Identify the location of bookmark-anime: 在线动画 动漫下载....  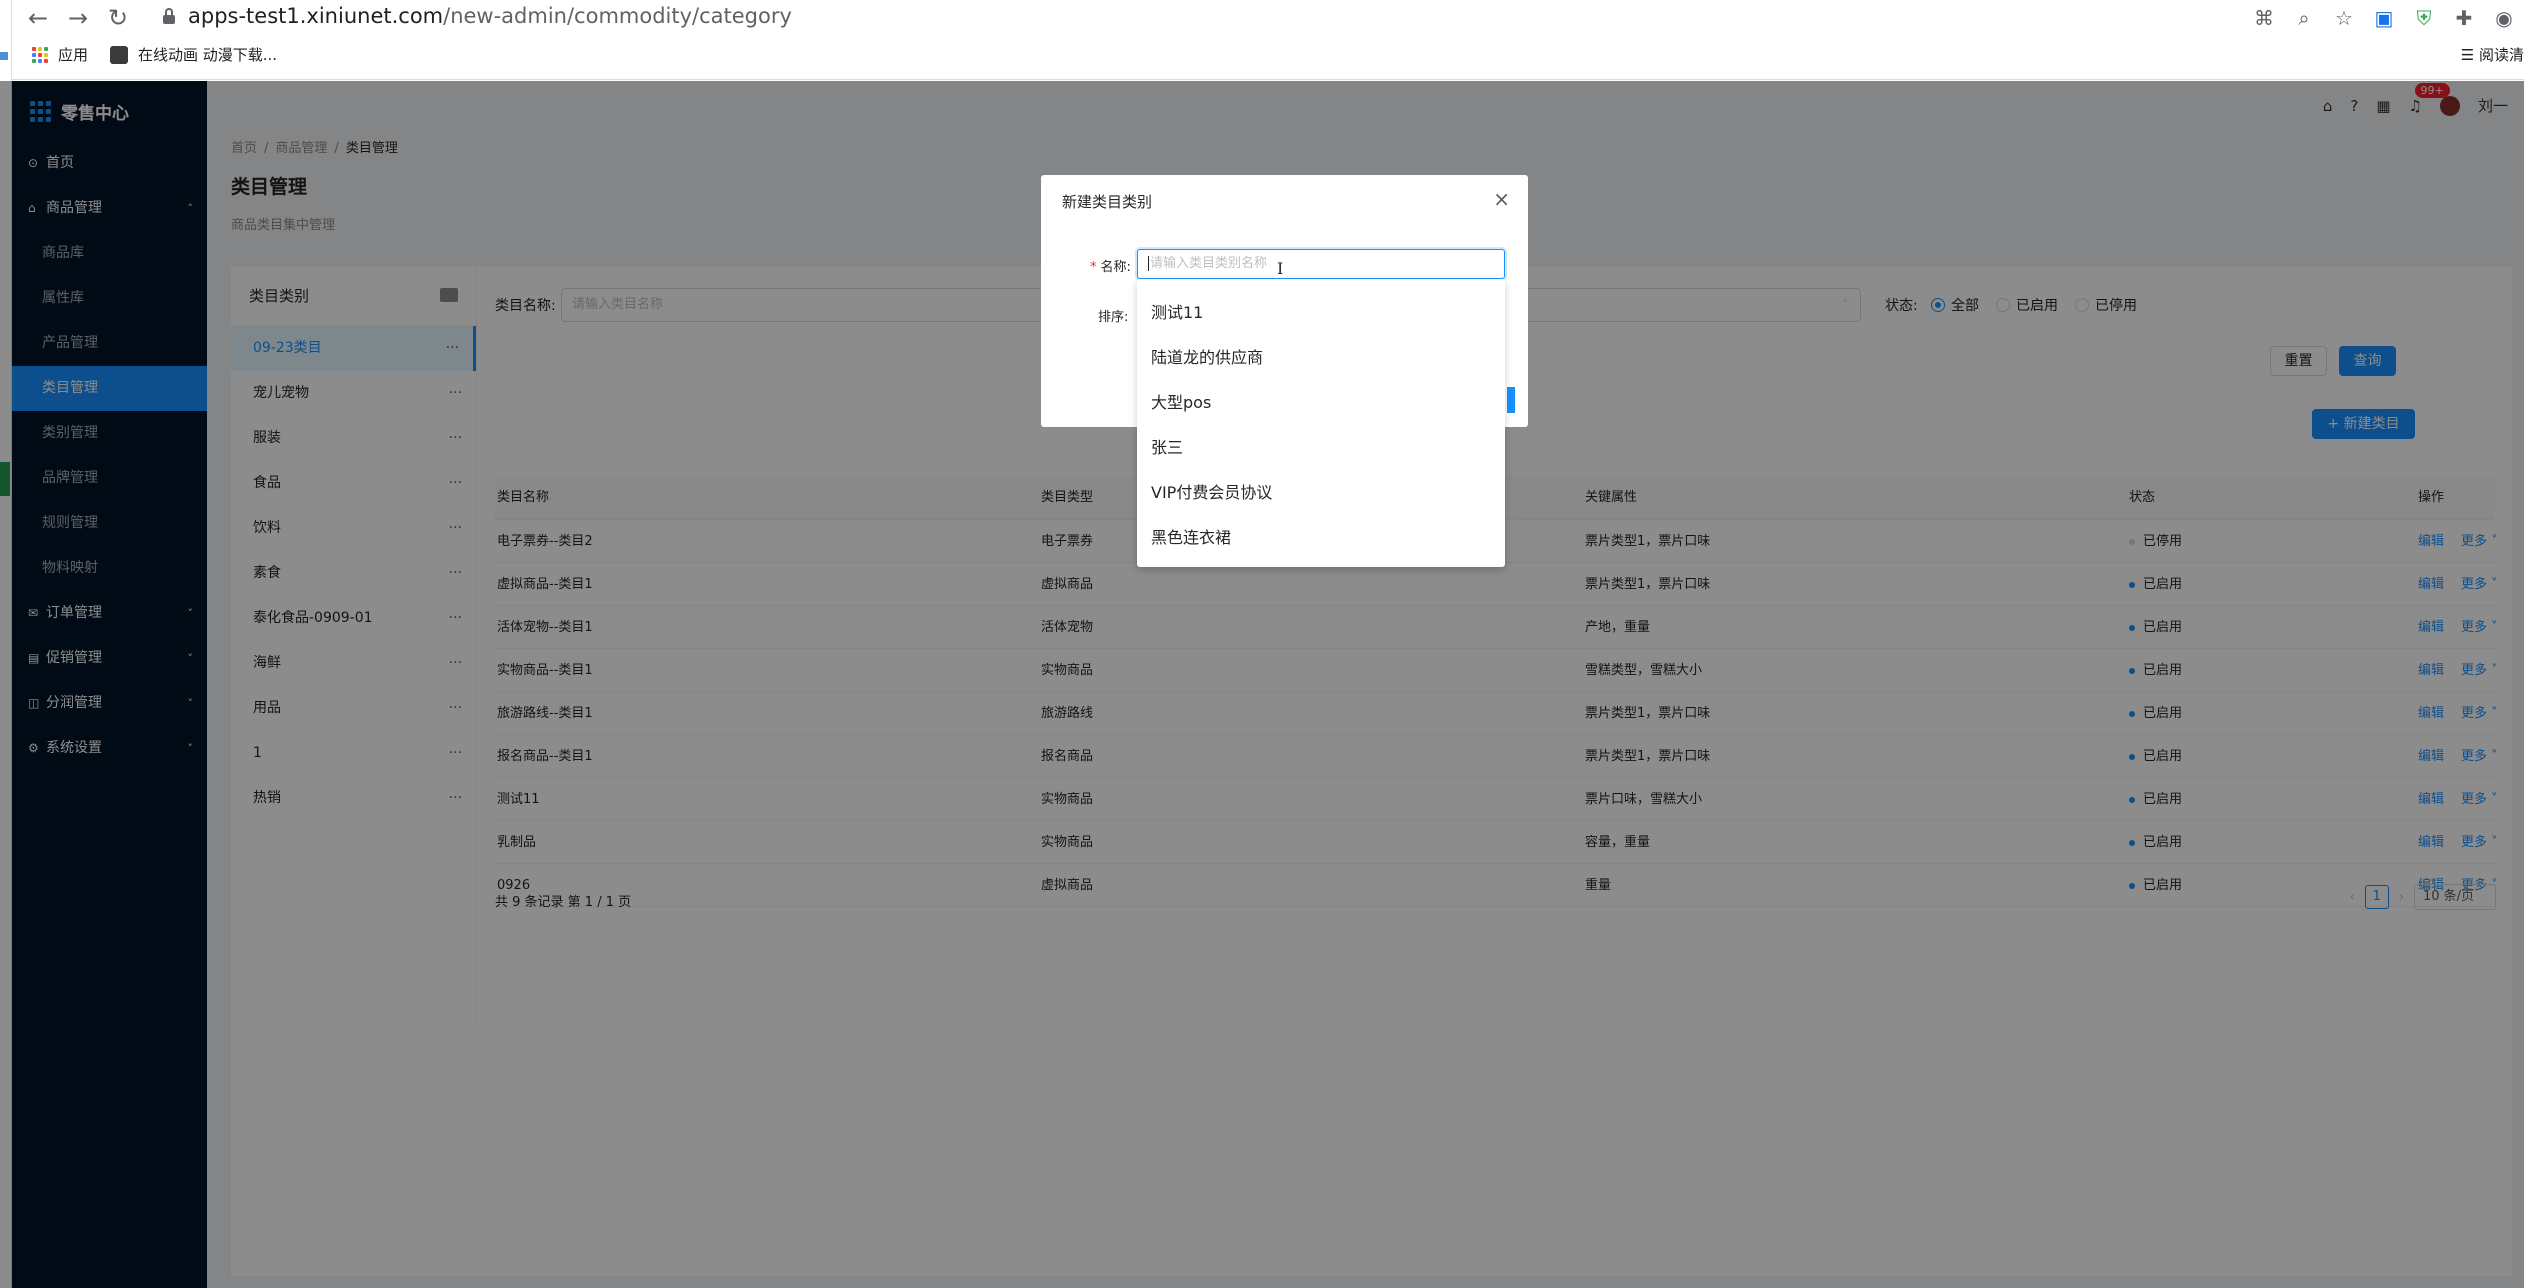
(193, 54).